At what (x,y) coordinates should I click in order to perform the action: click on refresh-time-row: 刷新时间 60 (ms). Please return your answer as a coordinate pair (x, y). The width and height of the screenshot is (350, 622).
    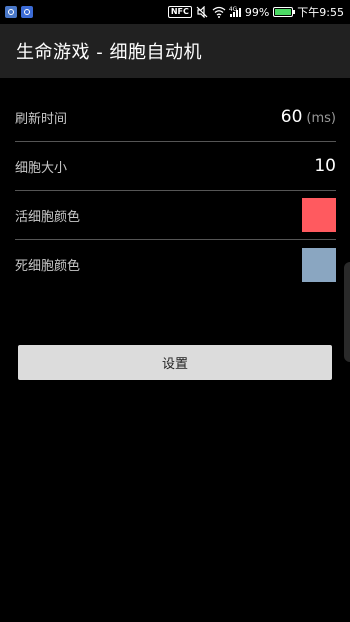
    Looking at the image, I should click on (175, 117).